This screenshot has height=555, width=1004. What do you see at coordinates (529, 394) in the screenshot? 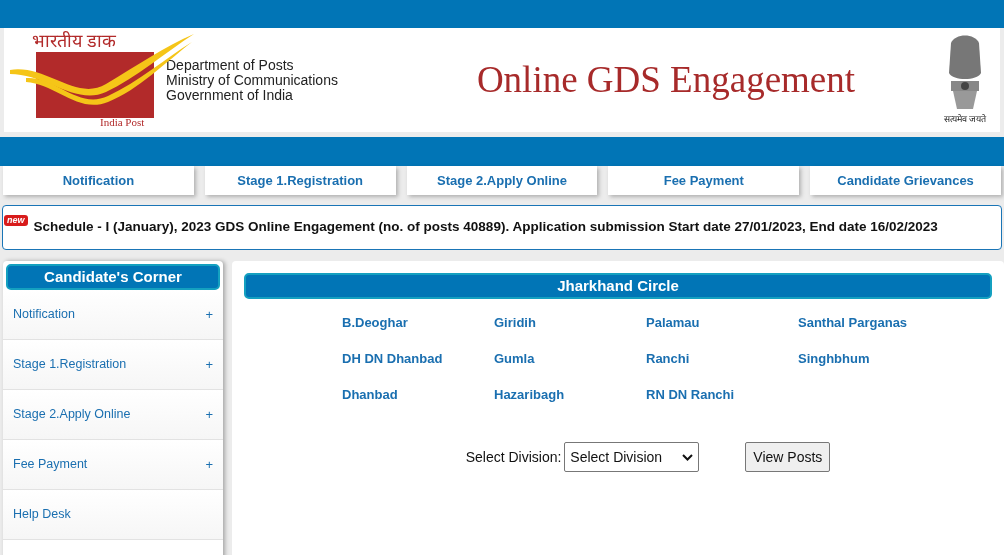
I see `division-link: Hazaribagh` at bounding box center [529, 394].